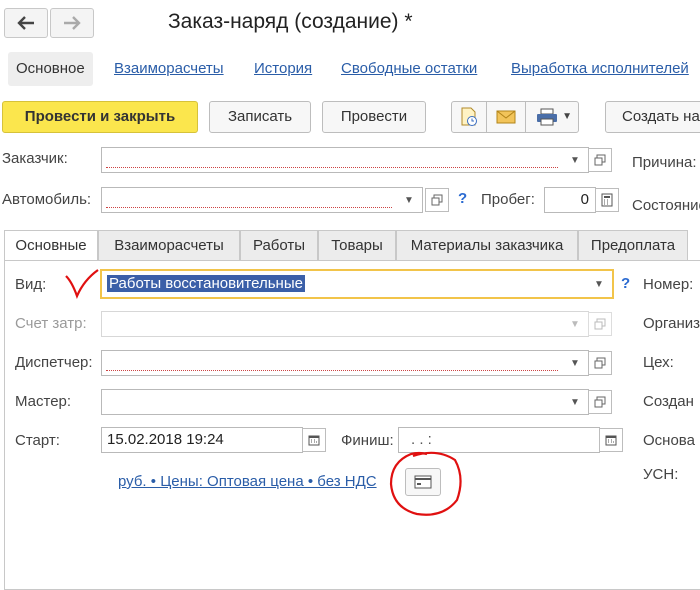  I want to click on open-car-button, so click(437, 200).